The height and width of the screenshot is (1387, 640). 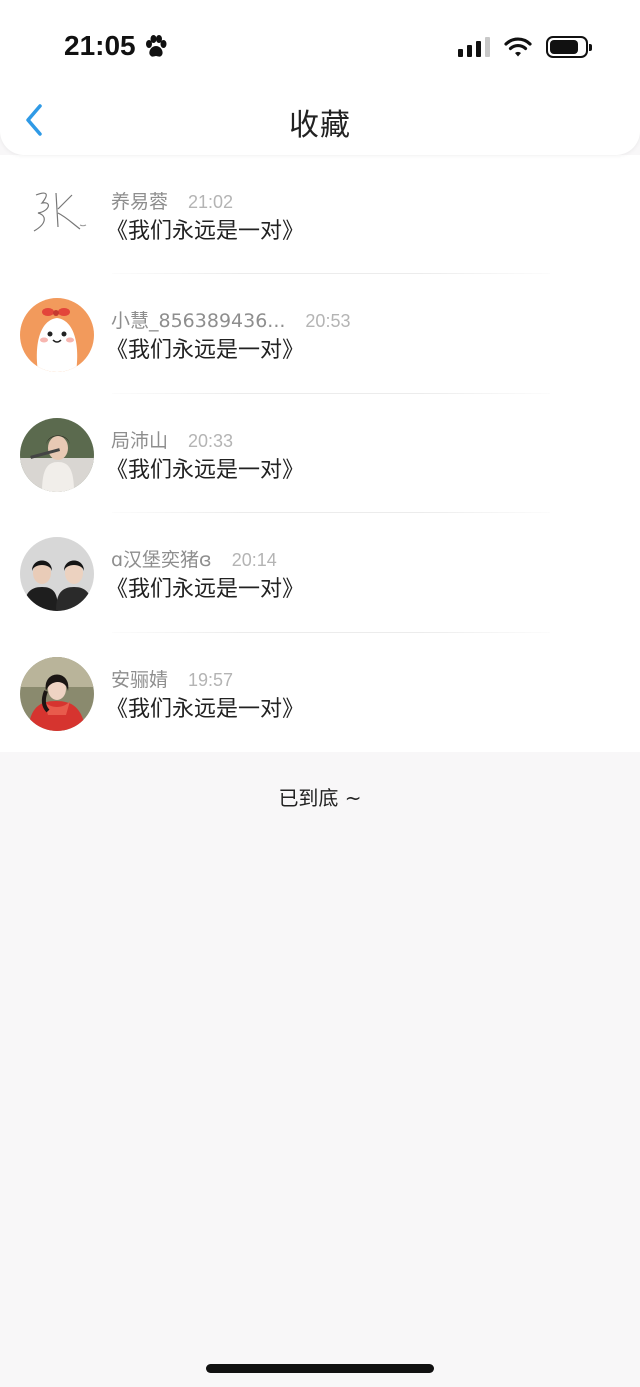 I want to click on paw-icon, so click(x=156, y=46).